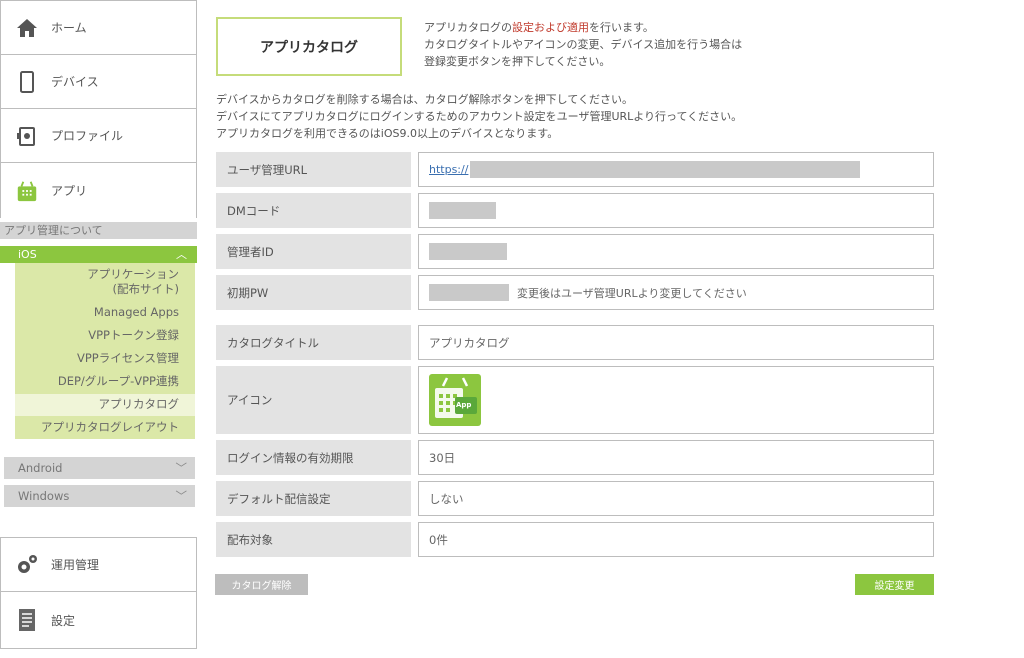 The height and width of the screenshot is (658, 1024). I want to click on admin-id-field, so click(676, 251).